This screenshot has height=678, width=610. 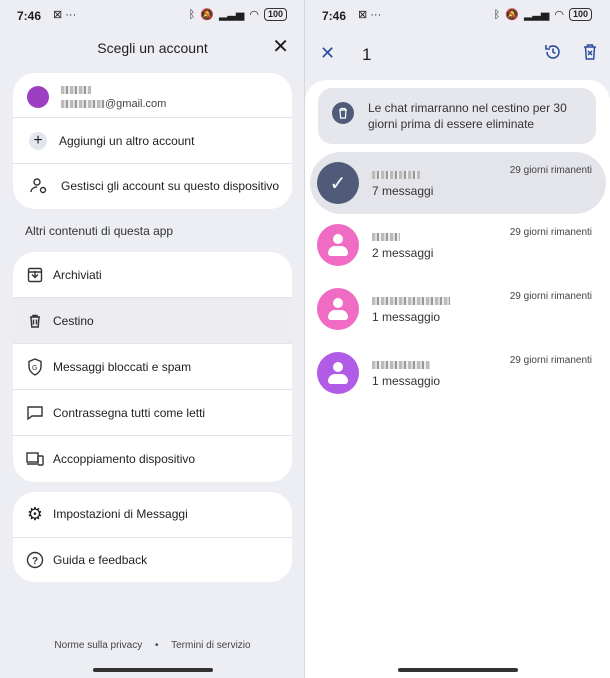 What do you see at coordinates (39, 186) in the screenshot?
I see `manage-accounts-icon` at bounding box center [39, 186].